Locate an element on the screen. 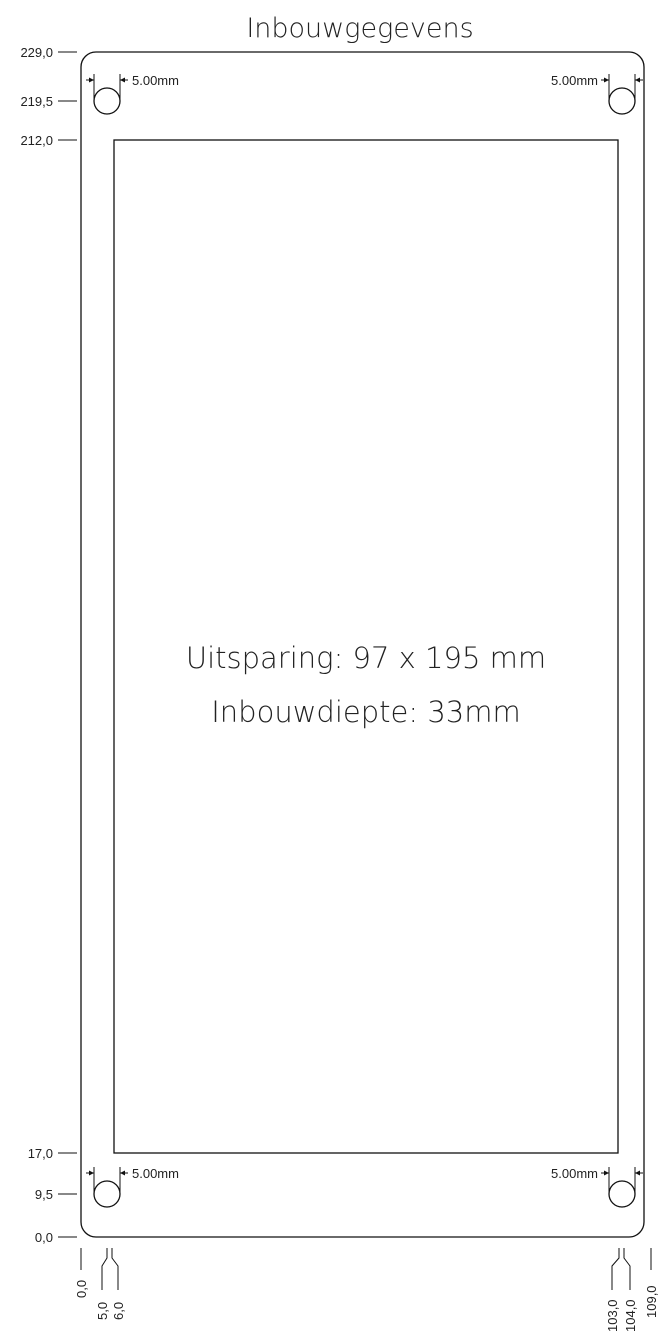 This screenshot has width=667, height=1338. y-ordinate-9-5: 9,5 is located at coordinates (56, 1194).